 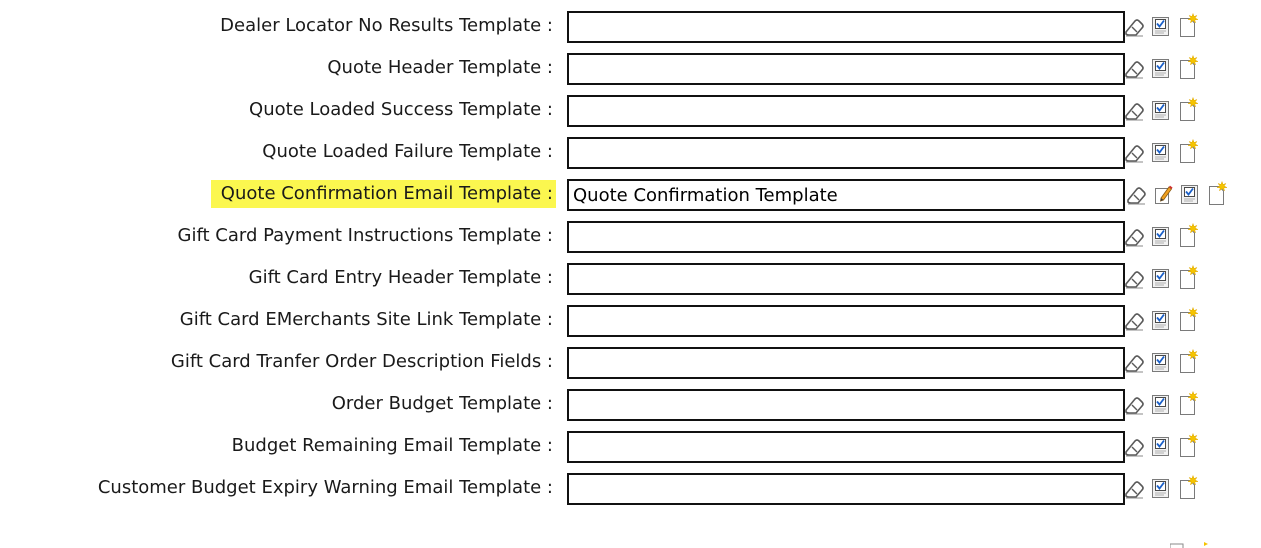 I want to click on template-row: Quote Loaded Success Template :, so click(x=630, y=112).